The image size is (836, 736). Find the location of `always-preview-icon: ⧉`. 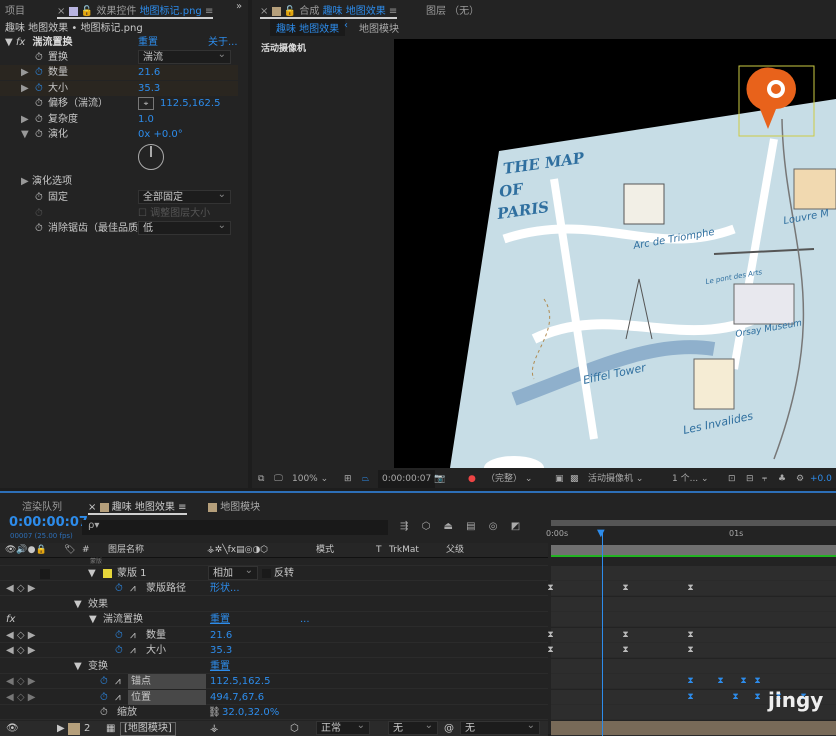

always-preview-icon: ⧉ is located at coordinates (261, 479).